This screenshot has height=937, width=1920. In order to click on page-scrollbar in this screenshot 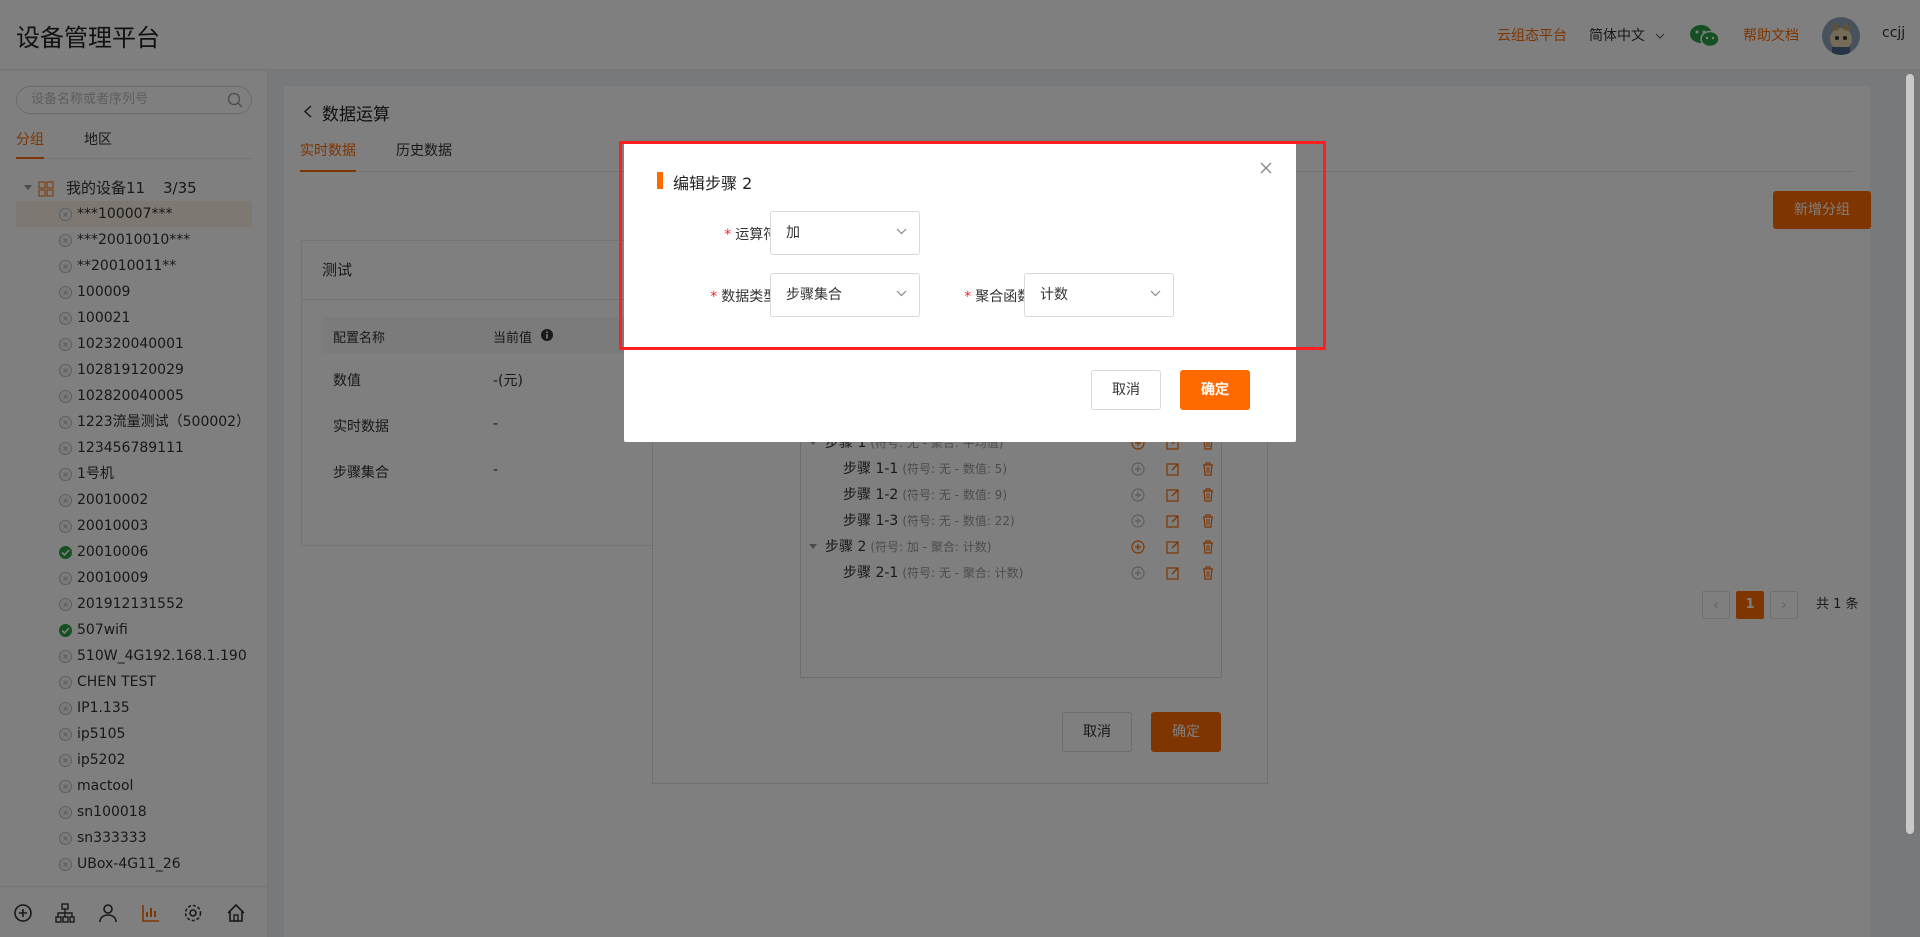, I will do `click(1910, 454)`.